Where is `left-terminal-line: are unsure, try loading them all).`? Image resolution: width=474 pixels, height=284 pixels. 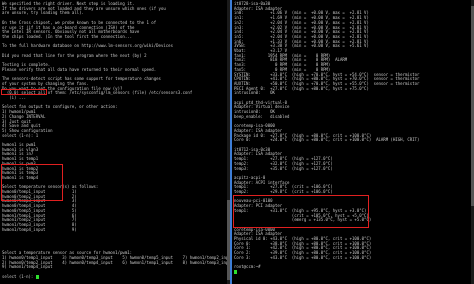
left-terminal-line: are unsure, try loading them all). is located at coordinates (43, 13).